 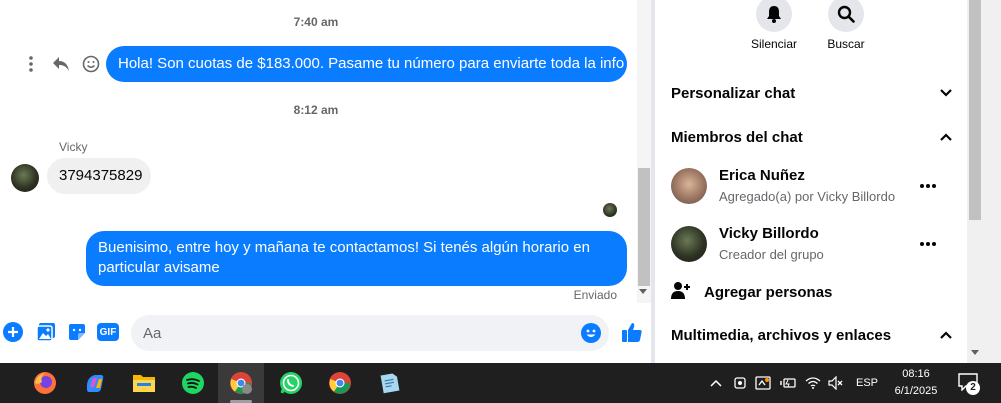 What do you see at coordinates (867, 383) in the screenshot?
I see `language-indicator: ESP` at bounding box center [867, 383].